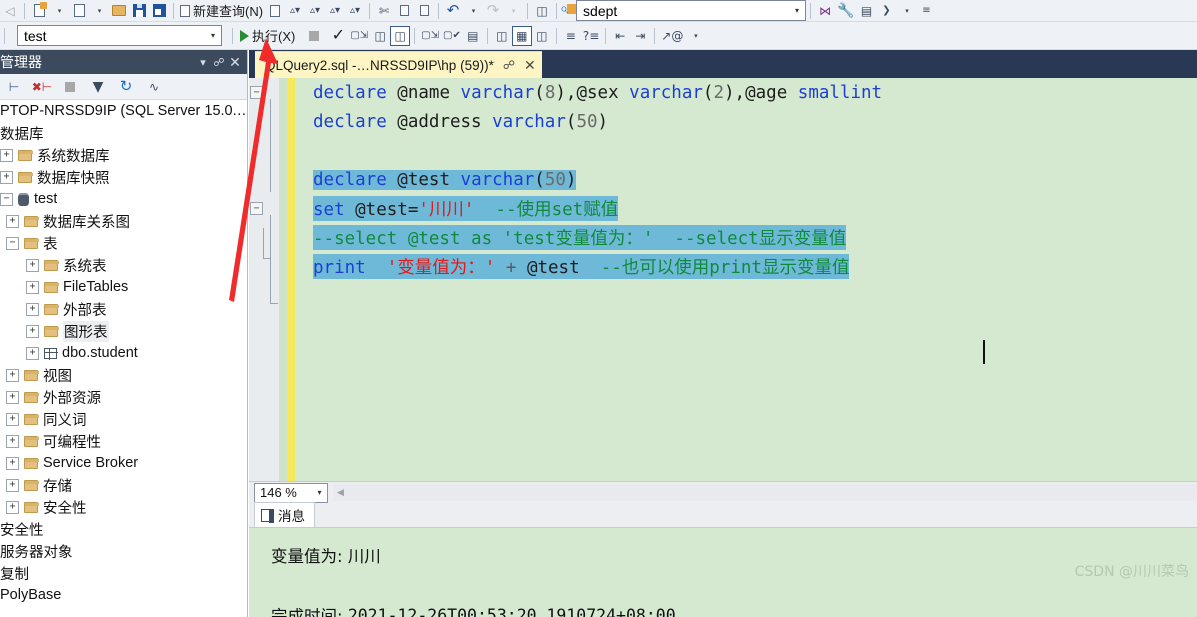  Describe the element at coordinates (926, 11) in the screenshot. I see `toolbar-overflow-icon: ≡` at that location.